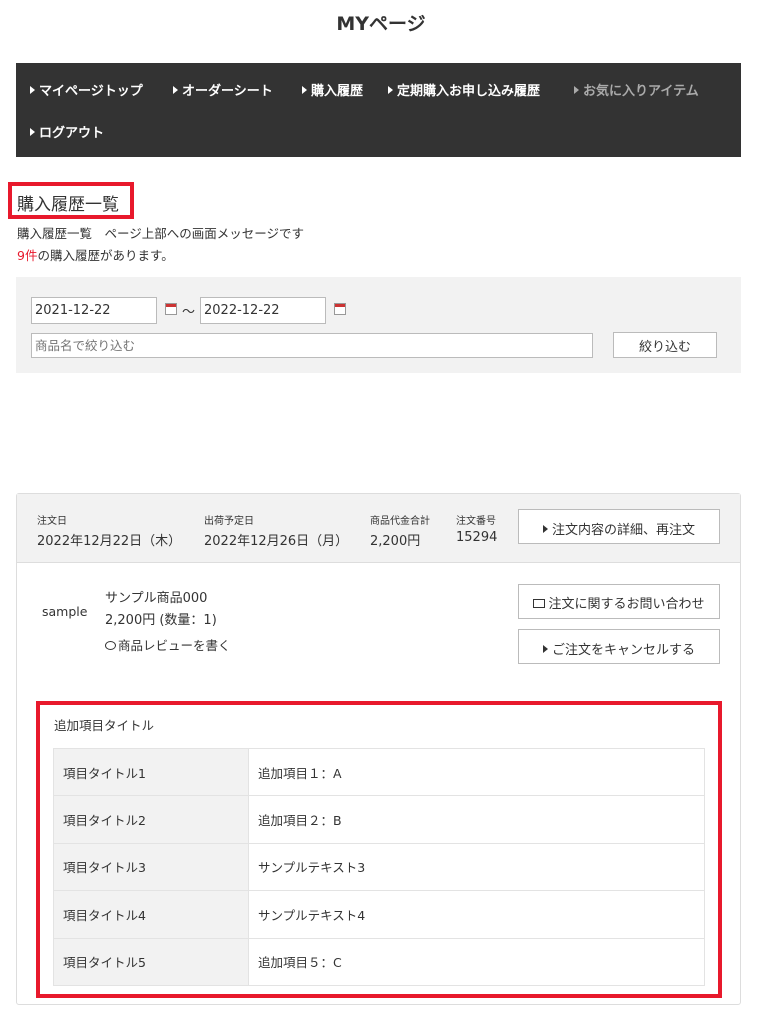 Image resolution: width=762 pixels, height=1017 pixels. What do you see at coordinates (91, 91) in the screenshot?
I see `nav-label: マイページトップ` at bounding box center [91, 91].